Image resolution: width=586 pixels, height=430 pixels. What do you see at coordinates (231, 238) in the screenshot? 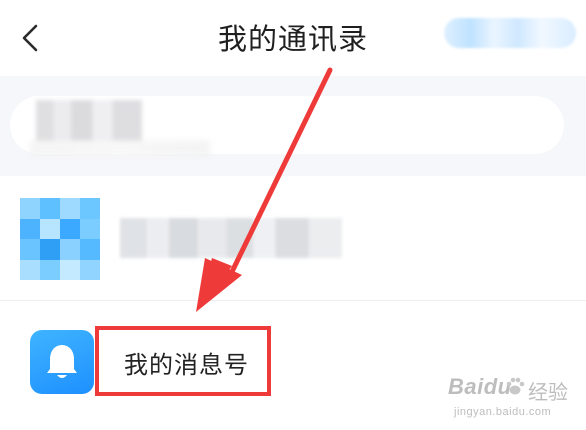
I see `contact-name` at bounding box center [231, 238].